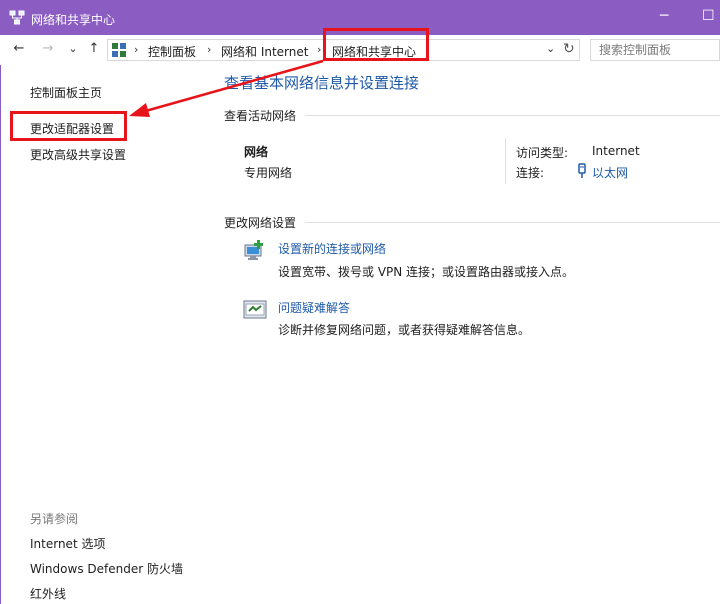 This screenshot has width=720, height=604. What do you see at coordinates (260, 116) in the screenshot?
I see `active-networks-header: 查看活动网络` at bounding box center [260, 116].